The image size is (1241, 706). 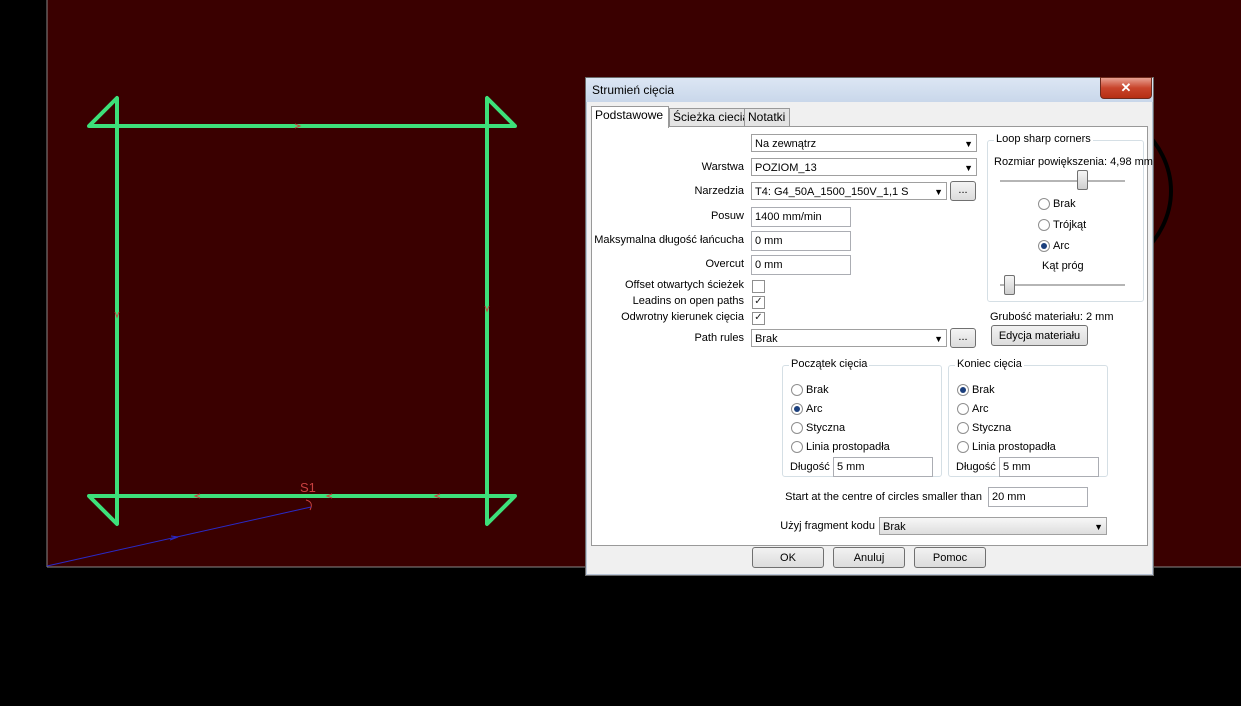 I want to click on dialog-titlebar: Strumień cięcia ✕, so click(x=869, y=89).